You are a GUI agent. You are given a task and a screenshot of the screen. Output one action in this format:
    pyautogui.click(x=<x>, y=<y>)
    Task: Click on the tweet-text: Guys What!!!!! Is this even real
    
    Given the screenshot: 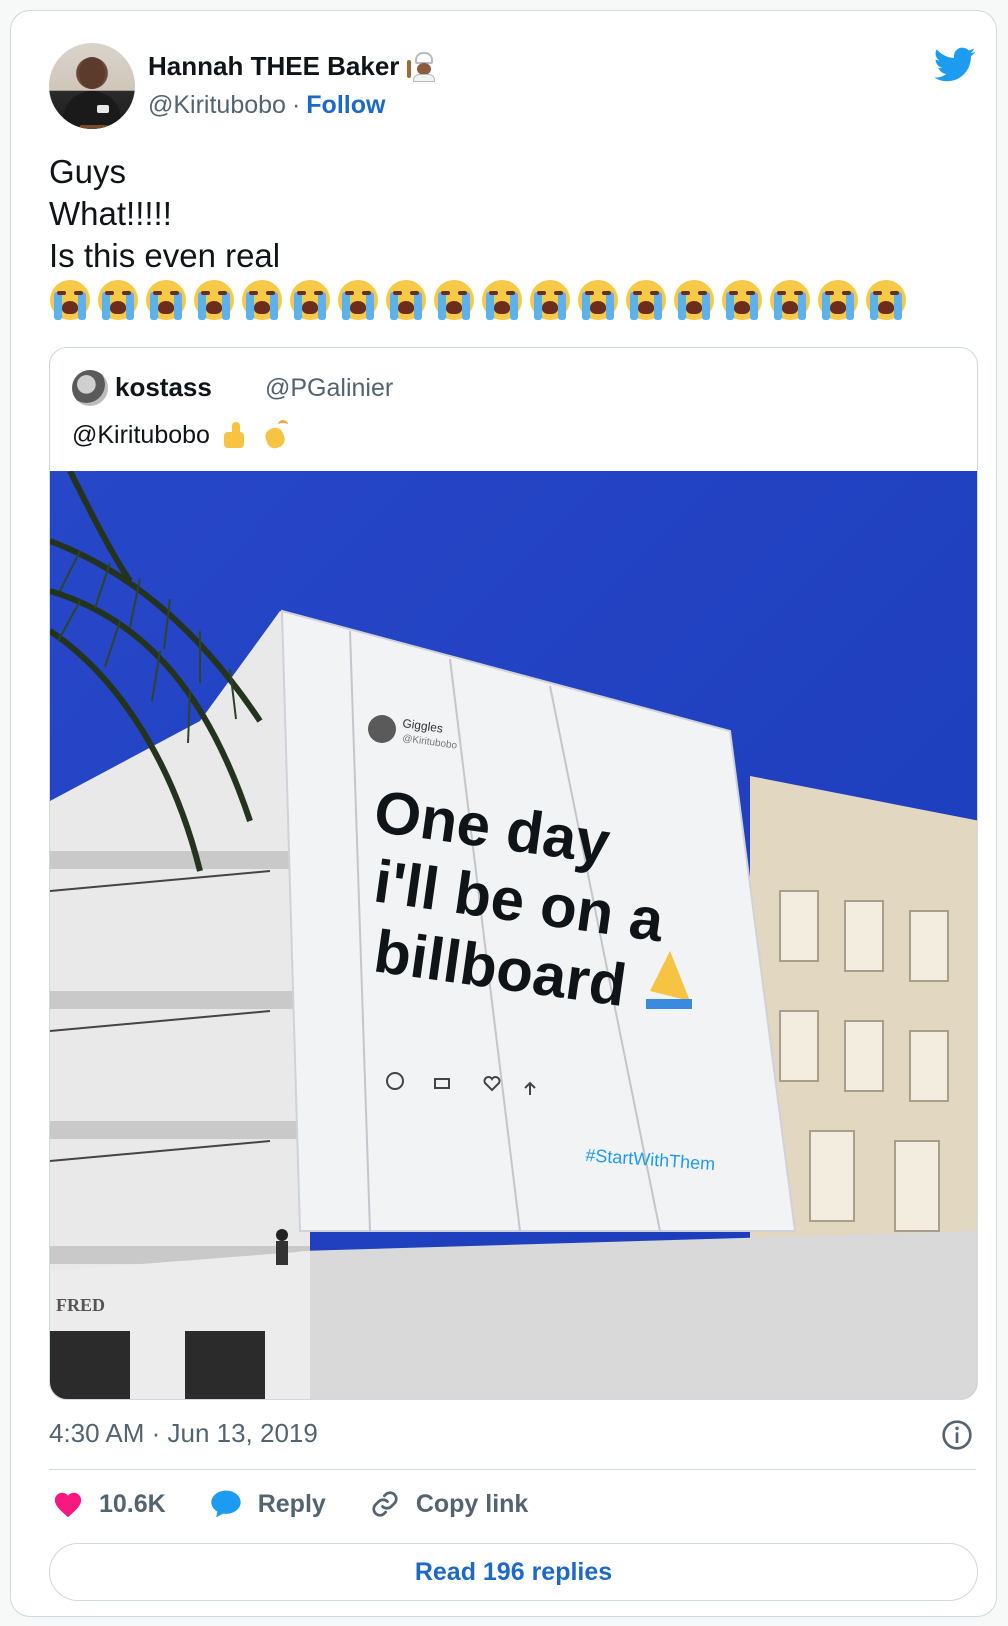 What is the action you would take?
    pyautogui.click(x=514, y=236)
    